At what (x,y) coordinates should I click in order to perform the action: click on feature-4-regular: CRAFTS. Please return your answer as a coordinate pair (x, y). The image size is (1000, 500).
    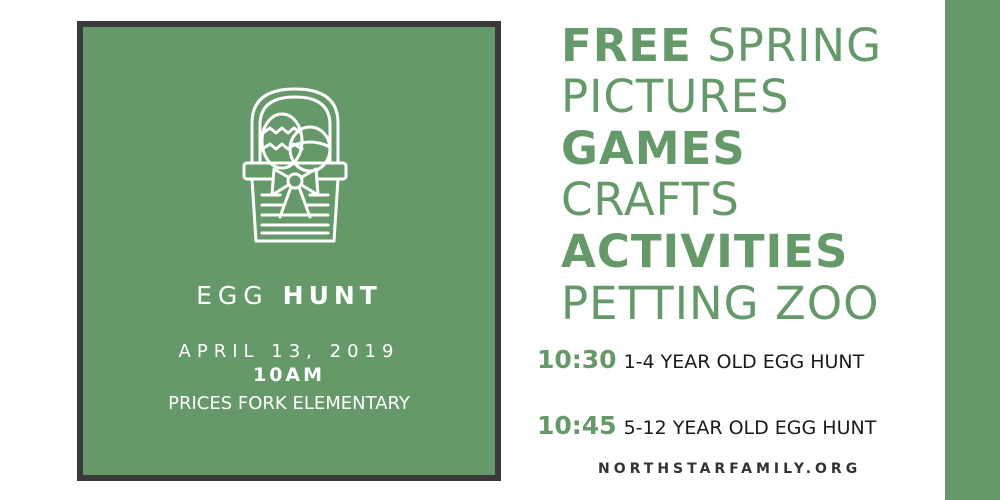
    Looking at the image, I should click on (650, 199).